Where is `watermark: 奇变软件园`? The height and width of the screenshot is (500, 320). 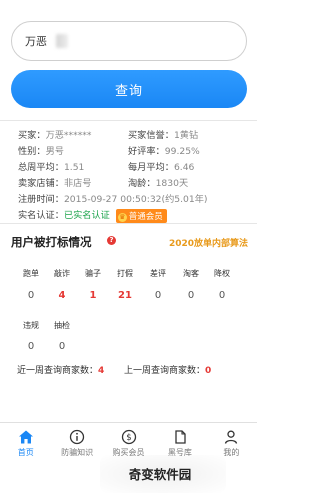 watermark: 奇变软件园 is located at coordinates (160, 474).